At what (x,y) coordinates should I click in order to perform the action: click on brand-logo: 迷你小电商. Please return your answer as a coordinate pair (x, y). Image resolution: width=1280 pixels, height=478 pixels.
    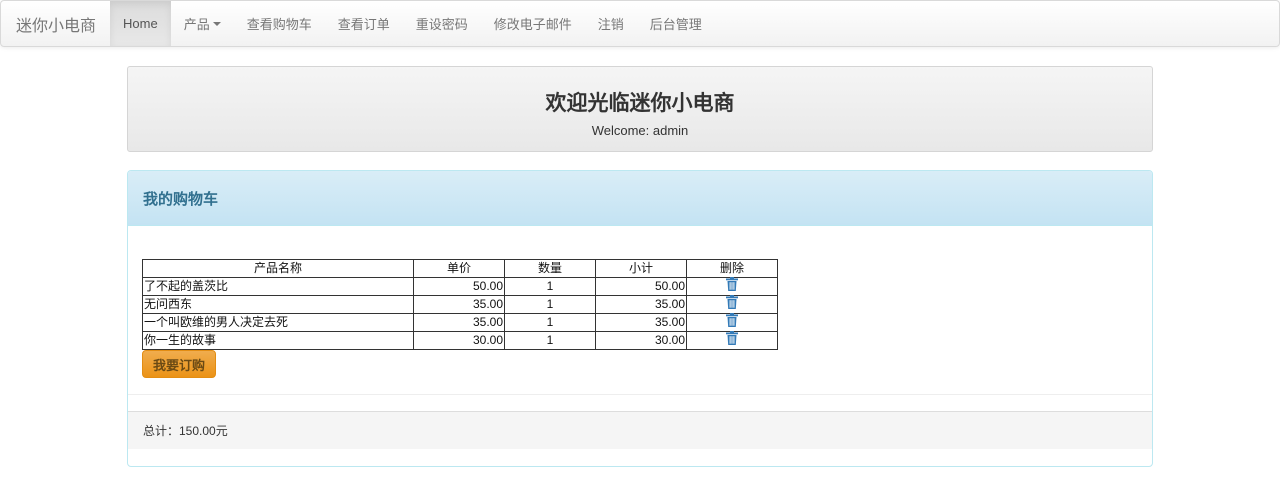
    Looking at the image, I should click on (55, 23).